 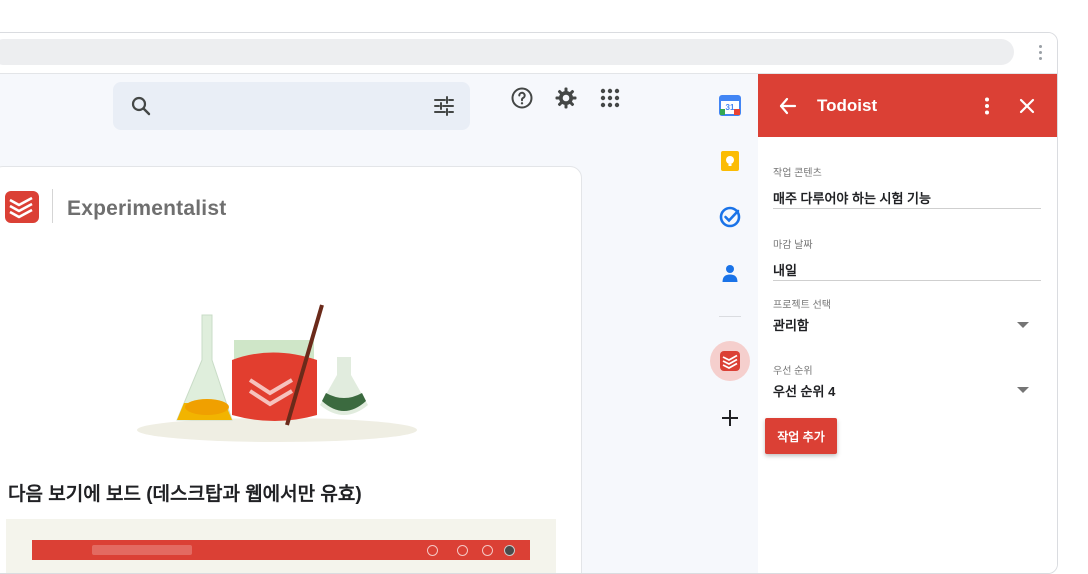 I want to click on todoist-addon-button, so click(x=730, y=361).